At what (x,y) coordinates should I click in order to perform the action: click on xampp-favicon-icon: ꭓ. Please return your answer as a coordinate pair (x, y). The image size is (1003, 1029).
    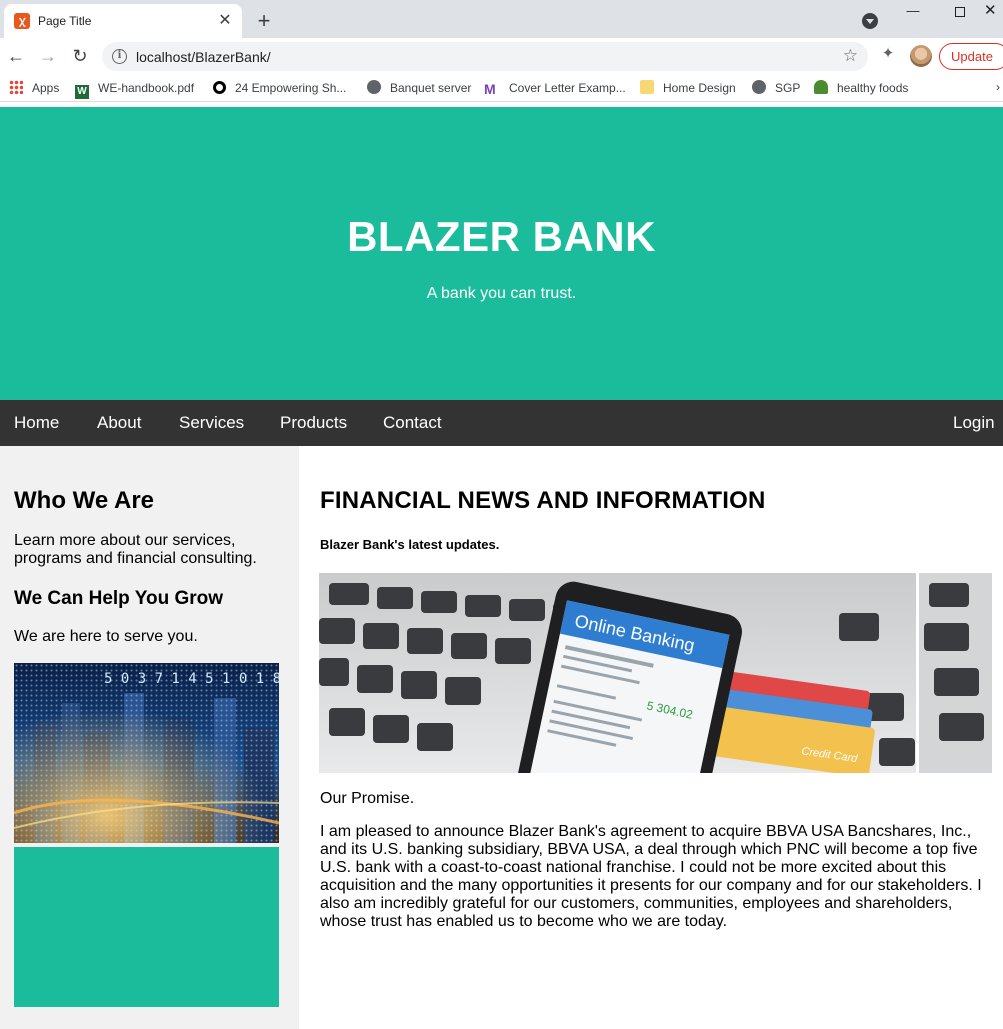
    Looking at the image, I should click on (22, 21).